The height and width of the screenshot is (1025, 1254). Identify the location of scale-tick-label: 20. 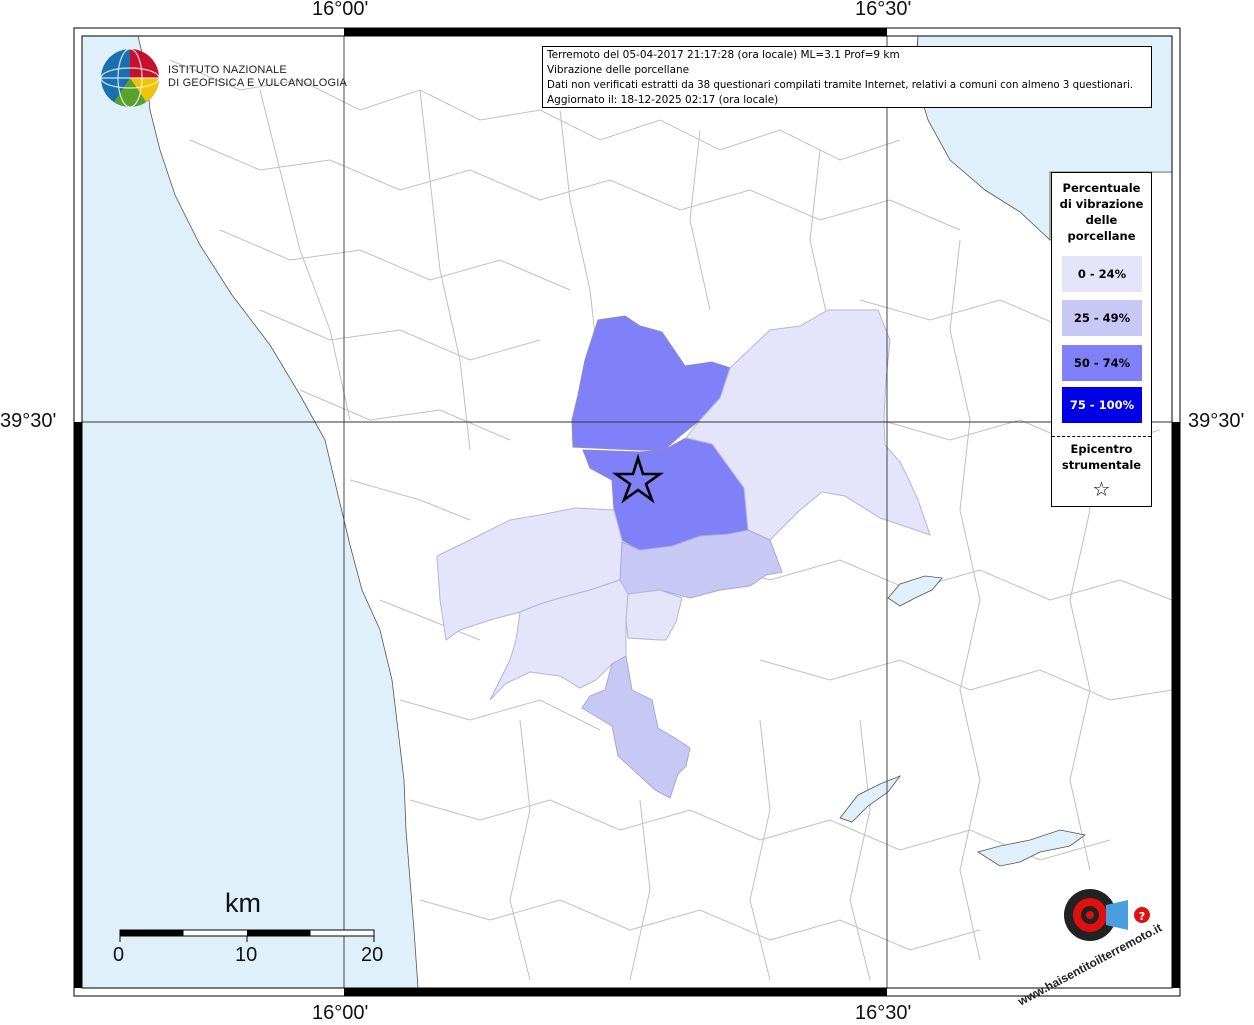
(372, 955).